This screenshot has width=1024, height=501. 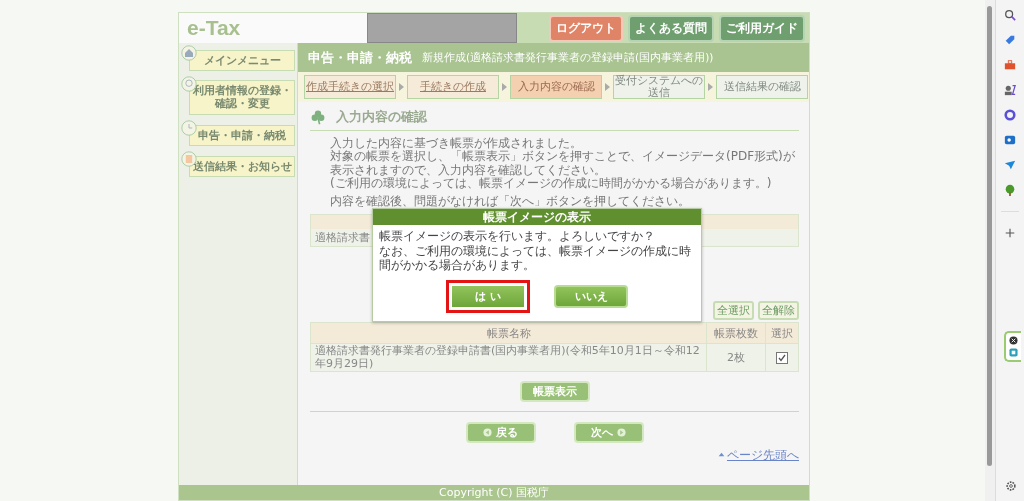 What do you see at coordinates (1010, 233) in the screenshot?
I see `add-icon` at bounding box center [1010, 233].